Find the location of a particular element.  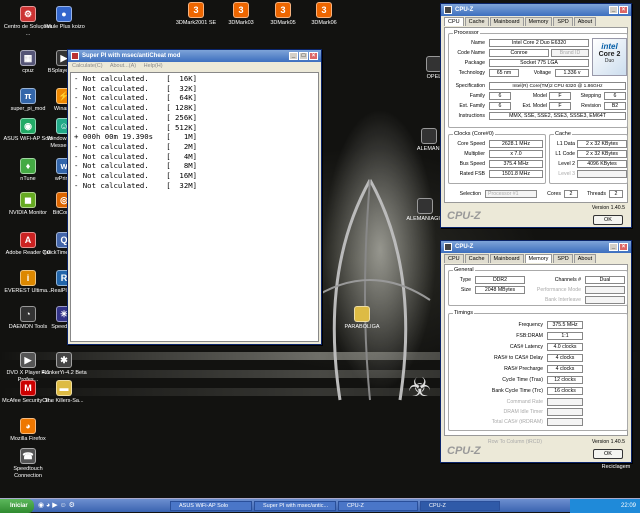

spec-value: Intel(R) Core(TM)2 CPU 6320 @ 1.86GHz is located at coordinates (557, 86).